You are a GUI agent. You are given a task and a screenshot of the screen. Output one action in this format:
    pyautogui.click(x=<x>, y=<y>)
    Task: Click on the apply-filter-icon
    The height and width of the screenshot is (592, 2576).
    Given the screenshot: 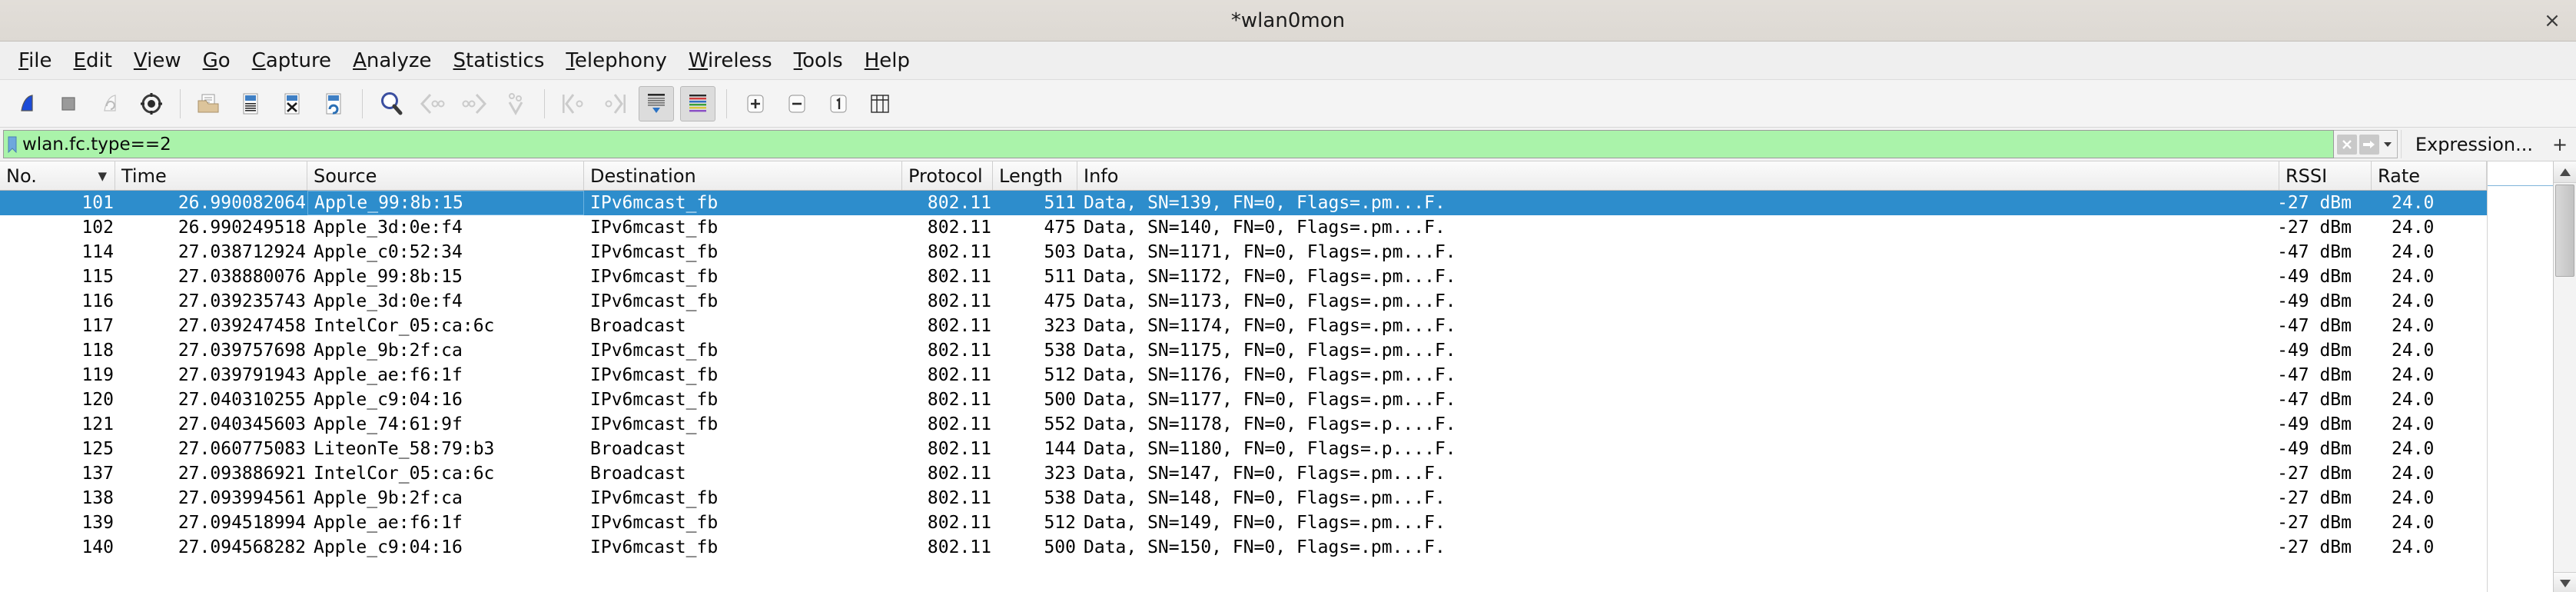 What is the action you would take?
    pyautogui.click(x=2369, y=144)
    